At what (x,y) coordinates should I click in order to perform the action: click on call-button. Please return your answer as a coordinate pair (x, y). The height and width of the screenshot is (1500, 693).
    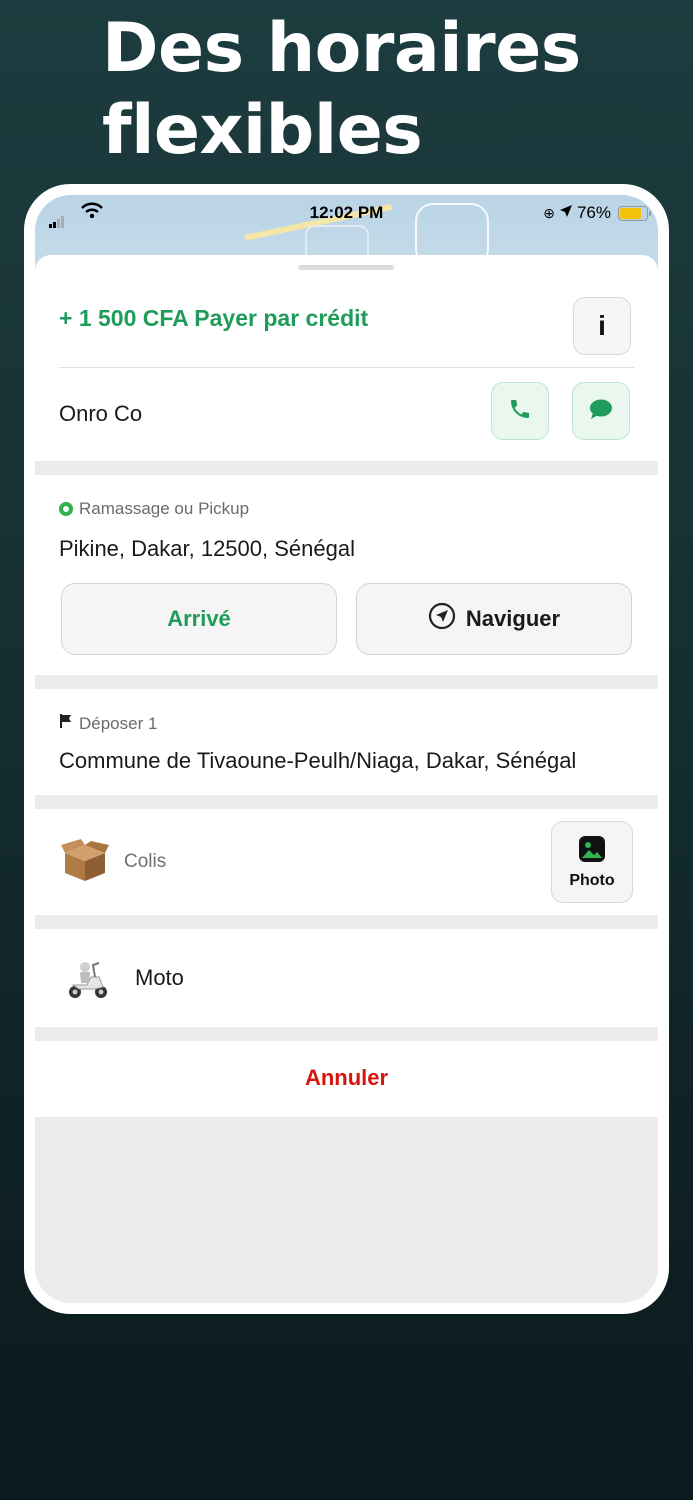
    Looking at the image, I should click on (520, 411).